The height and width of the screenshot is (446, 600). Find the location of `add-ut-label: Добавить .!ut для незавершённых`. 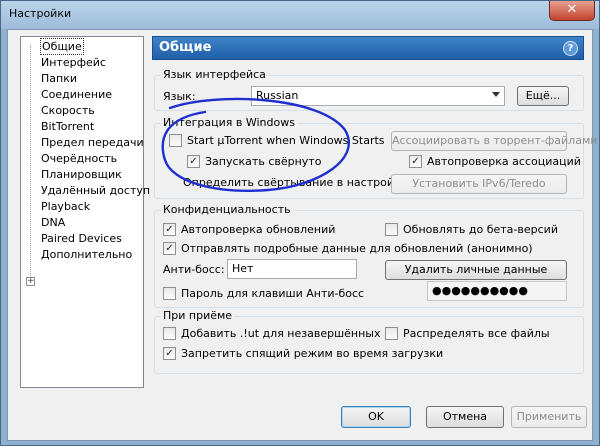

add-ut-label: Добавить .!ut для незавершённых is located at coordinates (281, 333).